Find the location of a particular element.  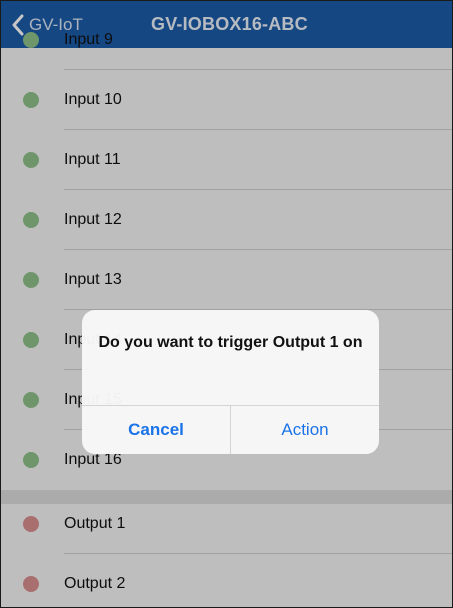

dialog-actions: Cancel Action is located at coordinates (230, 429).